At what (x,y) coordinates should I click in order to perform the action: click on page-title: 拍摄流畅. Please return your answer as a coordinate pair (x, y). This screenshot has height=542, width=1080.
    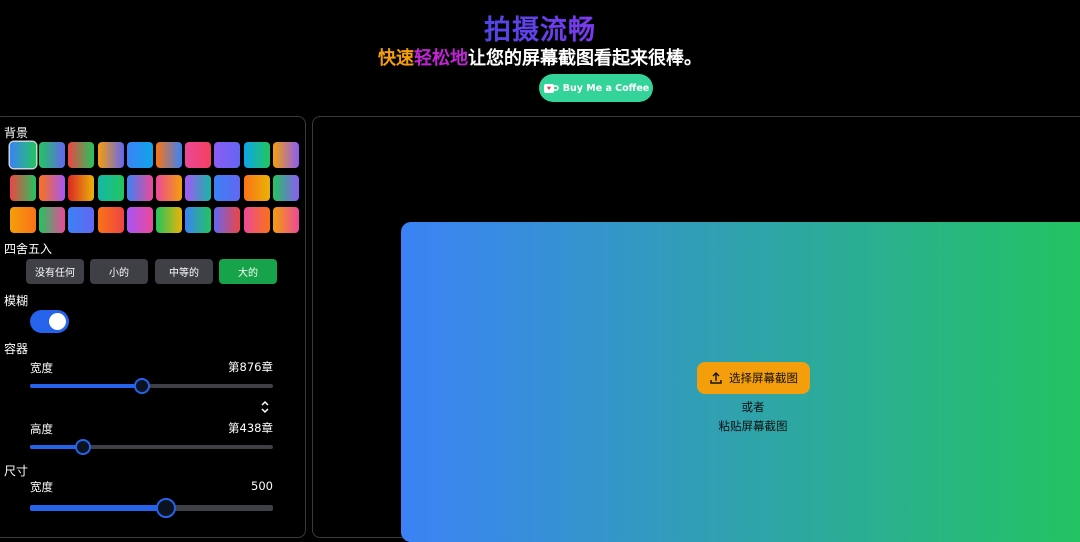
    Looking at the image, I should click on (540, 27).